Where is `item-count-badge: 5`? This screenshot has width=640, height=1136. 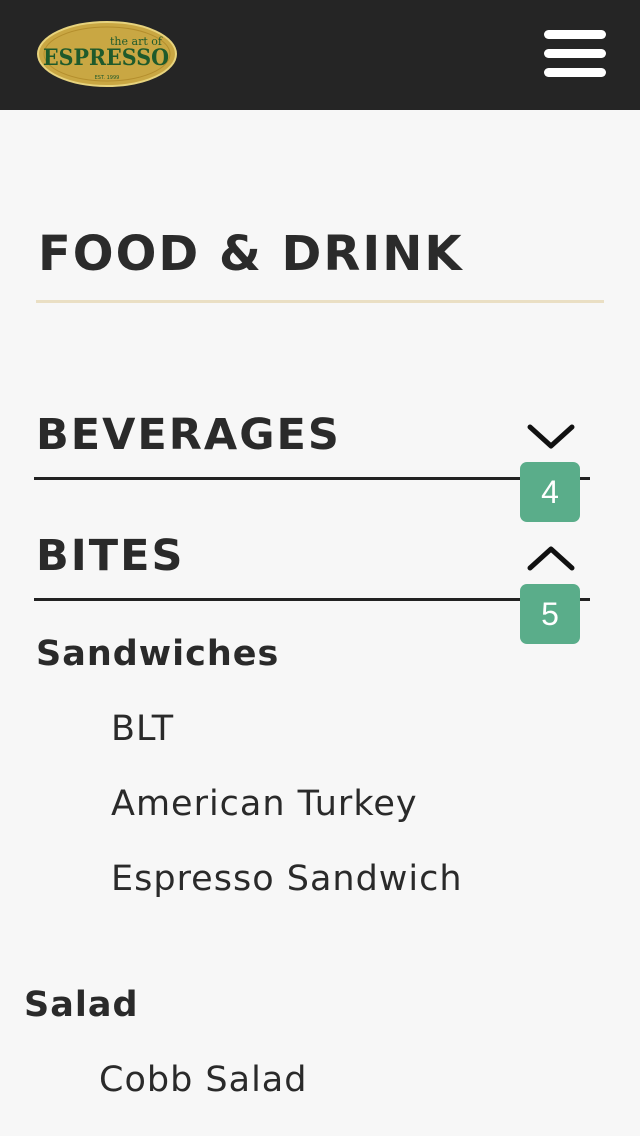 item-count-badge: 5 is located at coordinates (550, 614).